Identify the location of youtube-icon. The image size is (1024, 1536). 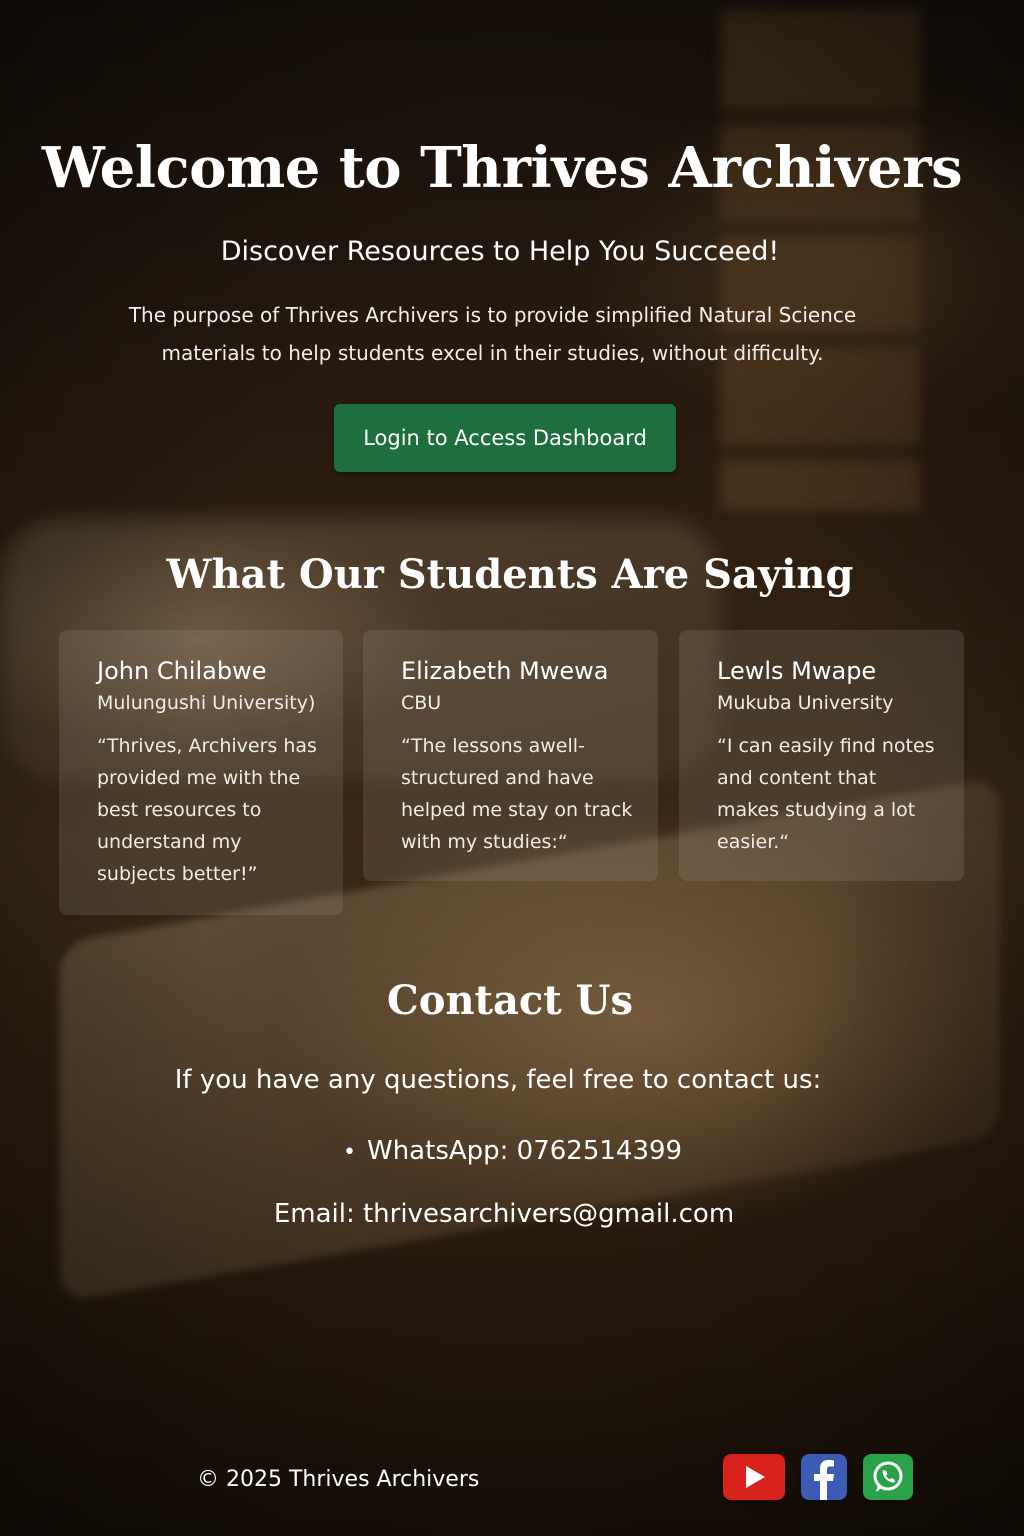
(754, 1477).